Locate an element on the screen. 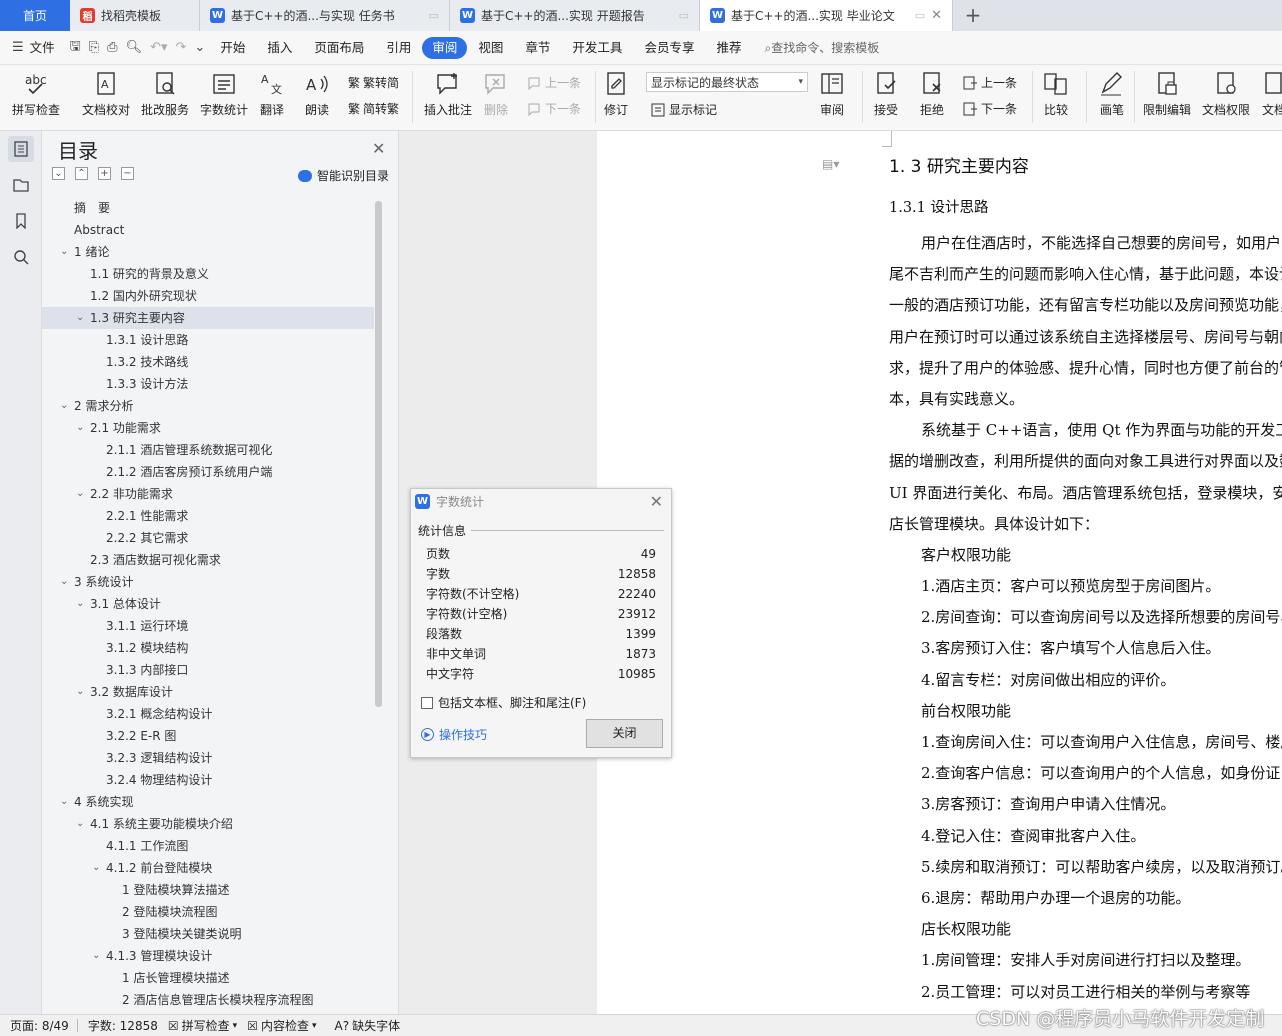 The width and height of the screenshot is (1282, 1036). content-check-status: ☒ 内容检查 ▾ is located at coordinates (281, 1025).